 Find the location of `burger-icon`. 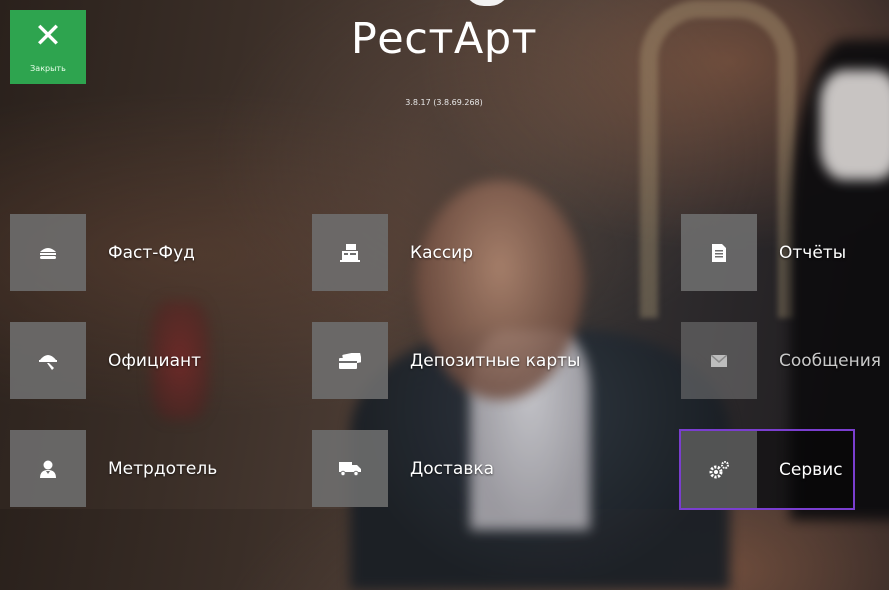

burger-icon is located at coordinates (48, 252).